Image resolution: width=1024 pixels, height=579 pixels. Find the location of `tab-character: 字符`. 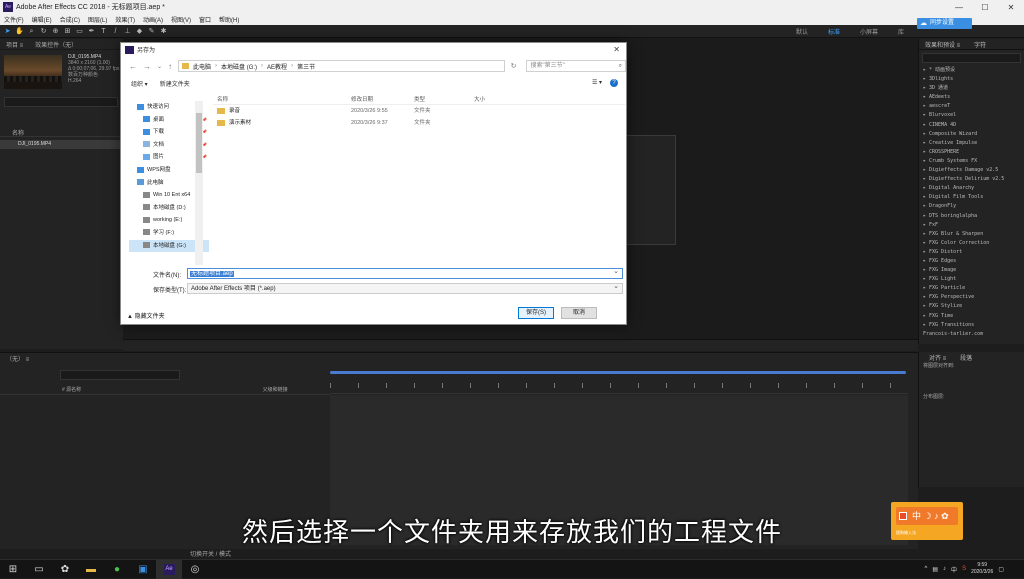

tab-character: 字符 is located at coordinates (980, 44).